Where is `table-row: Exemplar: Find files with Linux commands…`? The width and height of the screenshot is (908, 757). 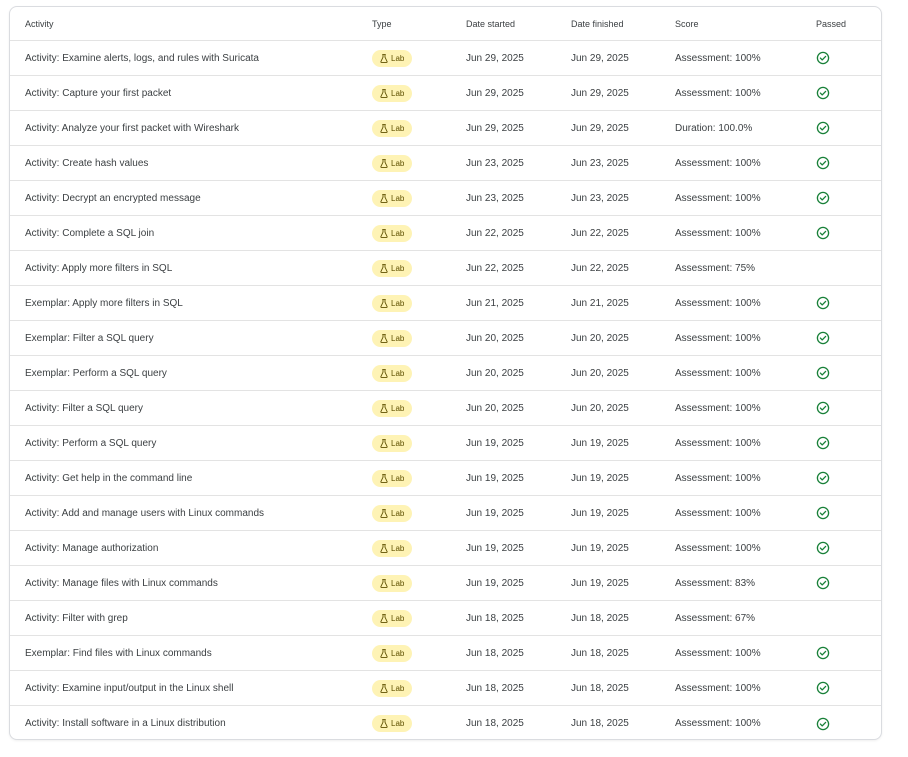
table-row: Exemplar: Find files with Linux commands… is located at coordinates (445, 653).